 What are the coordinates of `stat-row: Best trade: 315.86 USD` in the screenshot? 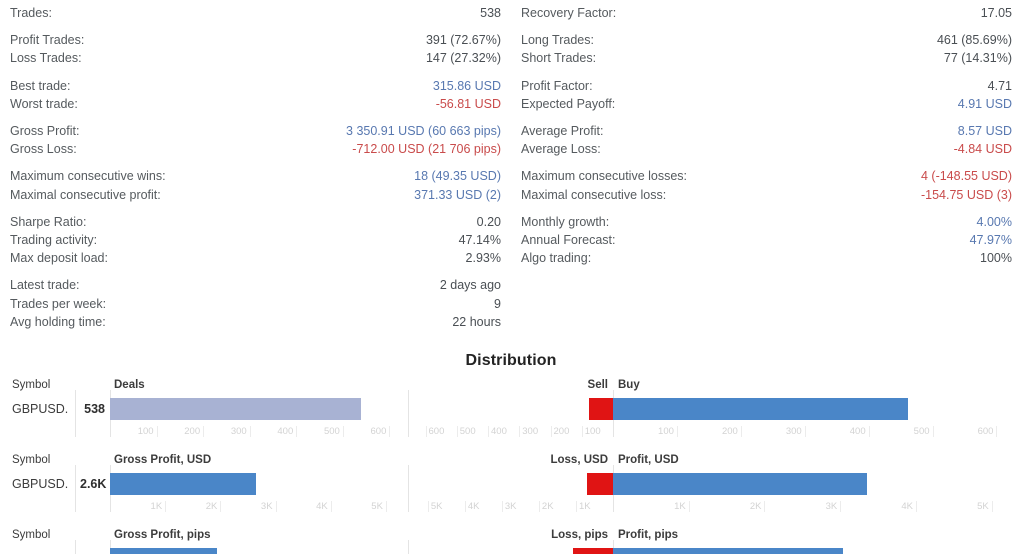 It's located at (255, 86).